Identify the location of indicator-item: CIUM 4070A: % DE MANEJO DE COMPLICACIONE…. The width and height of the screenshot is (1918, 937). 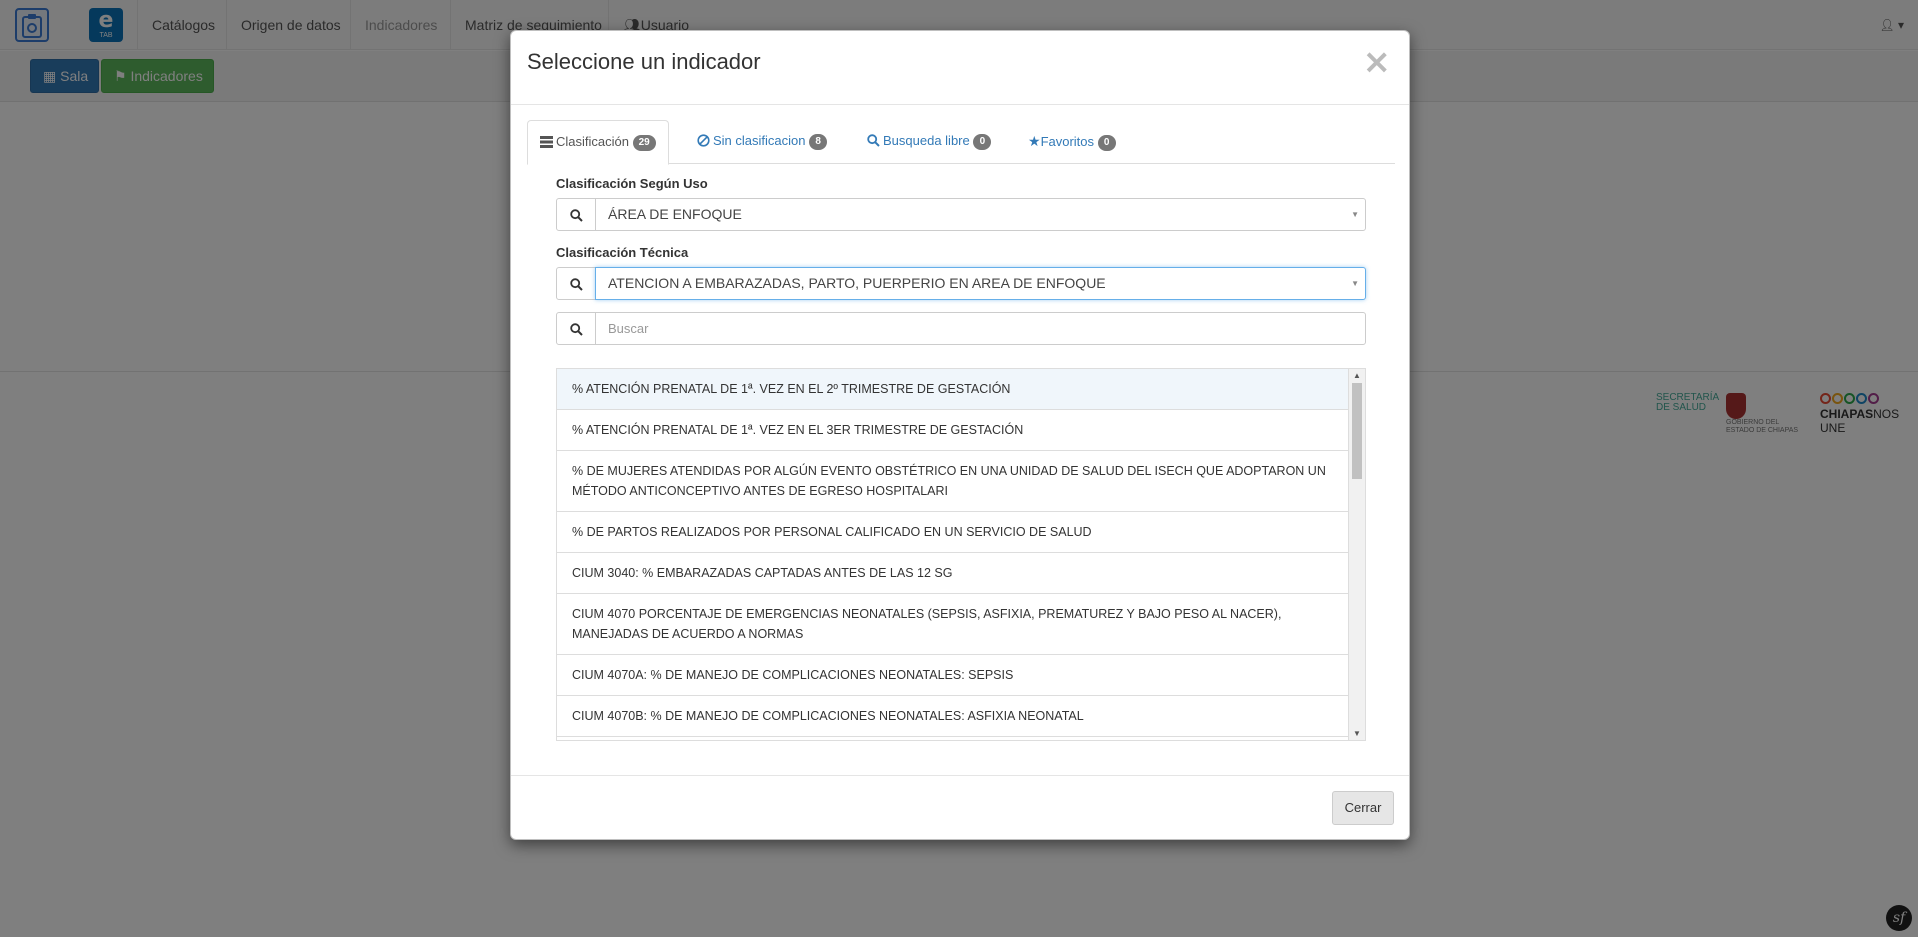
(953, 675).